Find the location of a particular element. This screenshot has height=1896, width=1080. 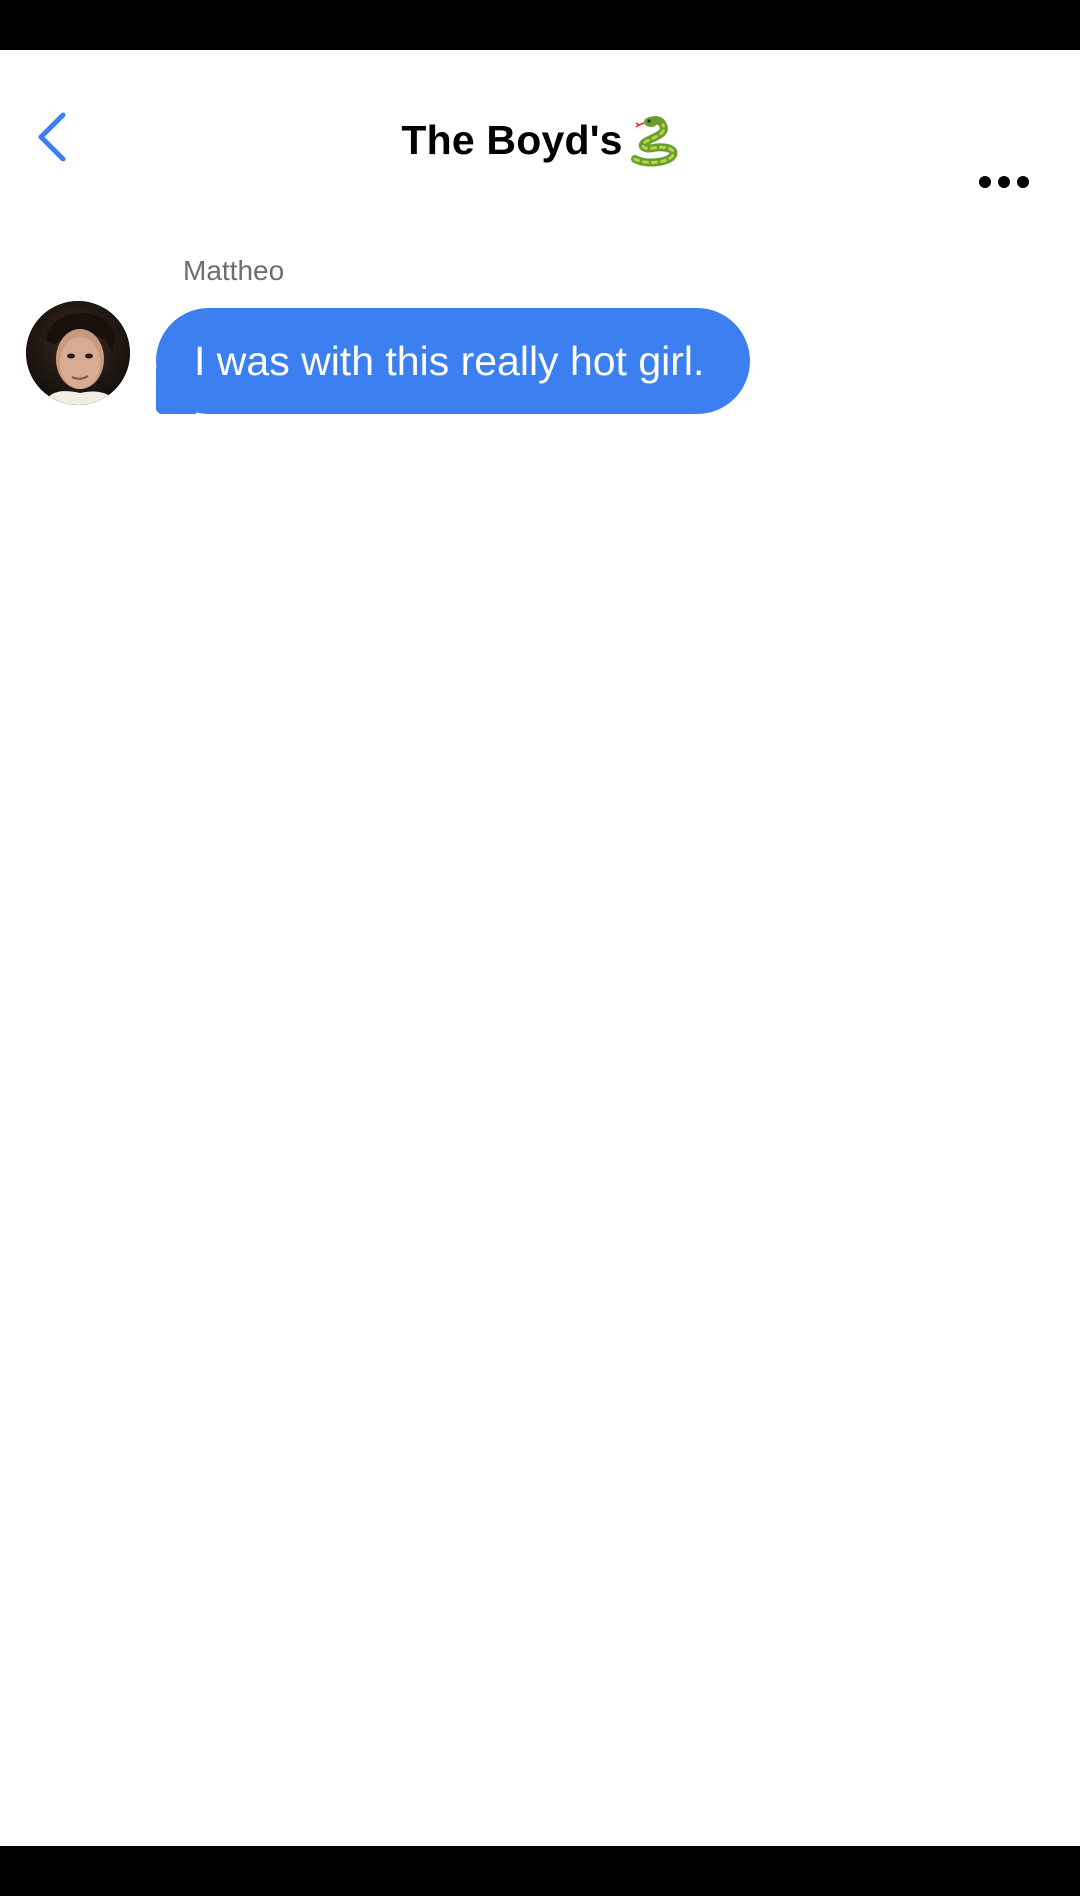

chat-title: The Boyd's is located at coordinates (512, 139).